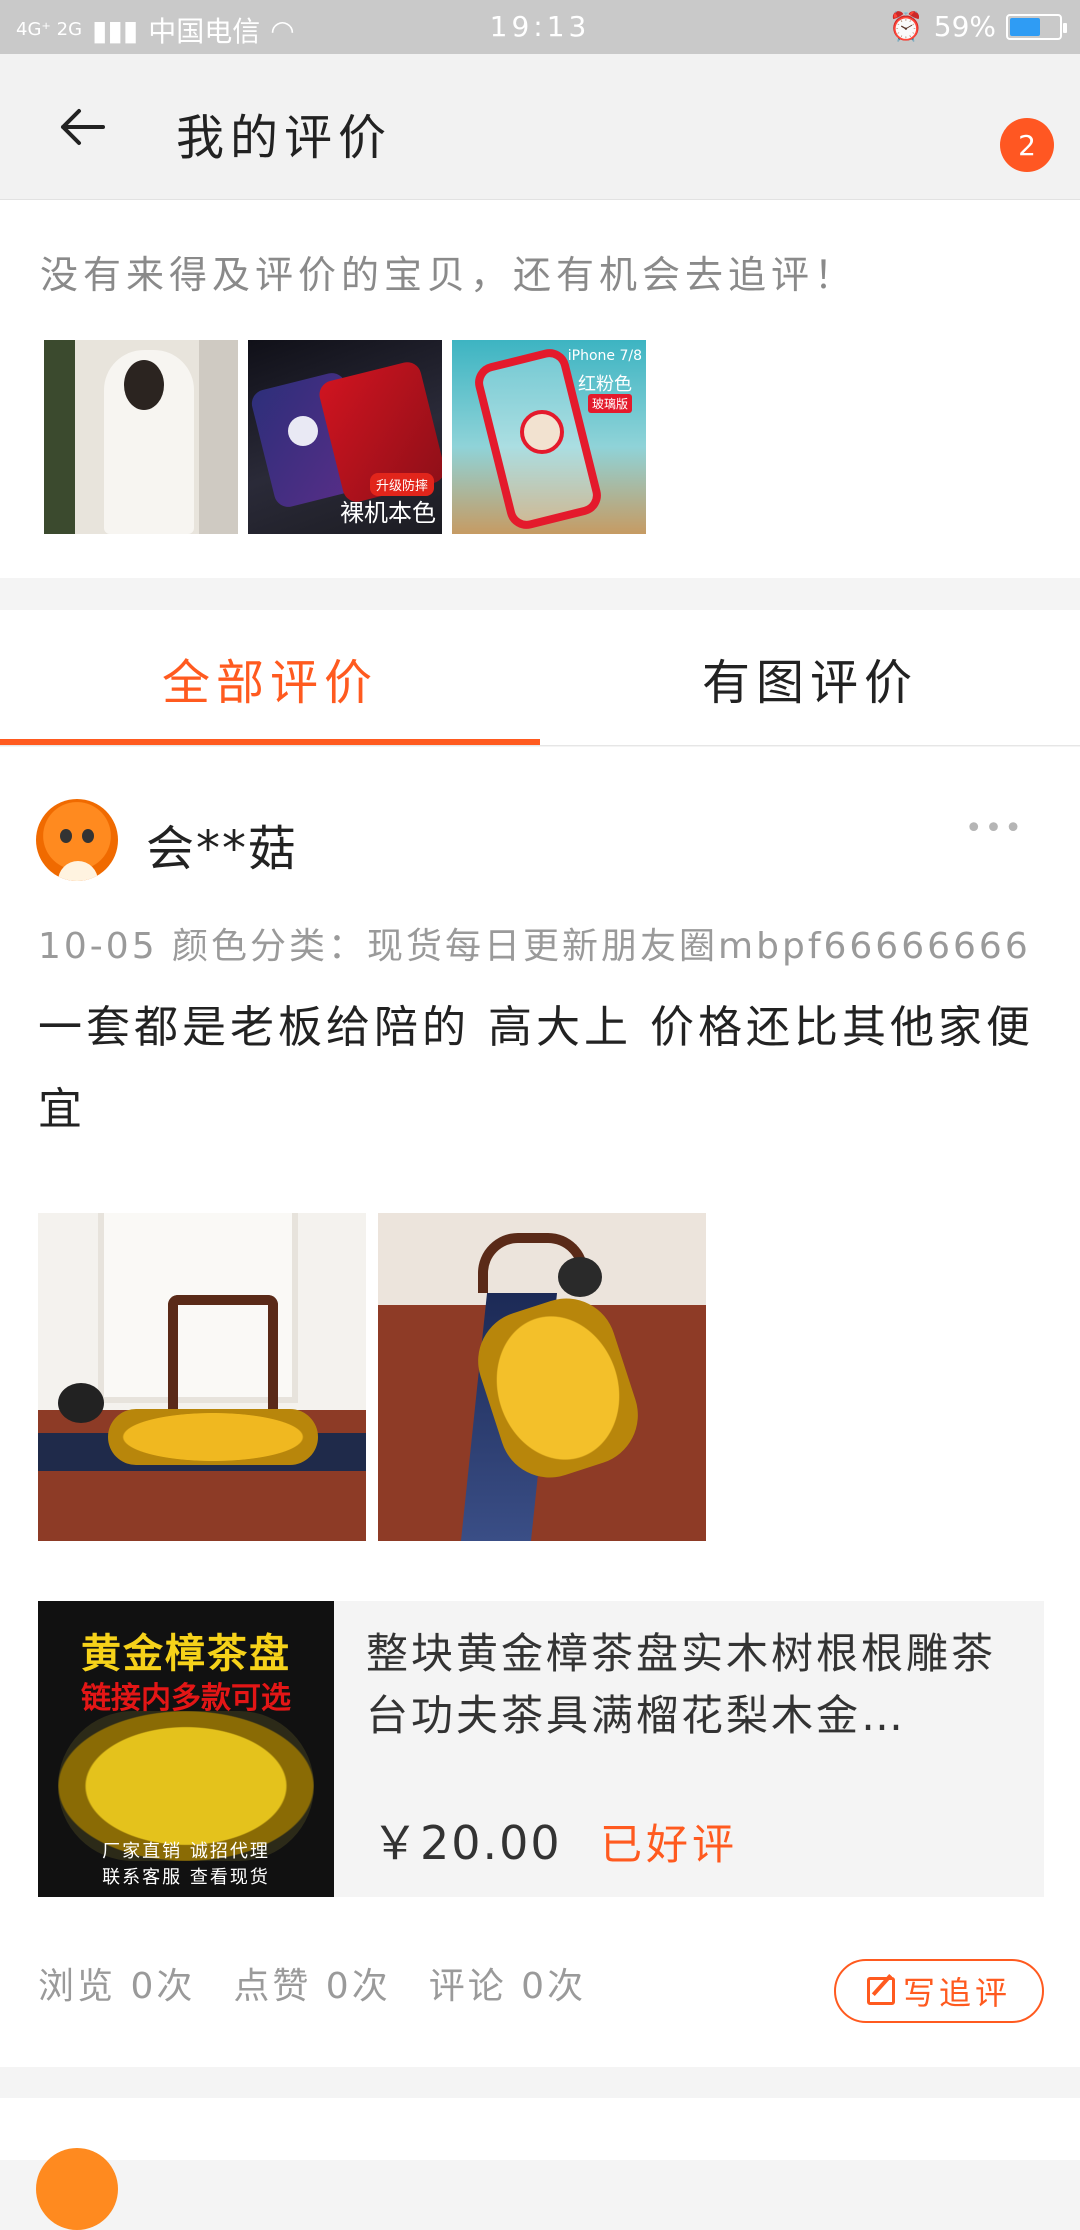  Describe the element at coordinates (467, 1843) in the screenshot. I see `product-price: ￥20.00` at that location.